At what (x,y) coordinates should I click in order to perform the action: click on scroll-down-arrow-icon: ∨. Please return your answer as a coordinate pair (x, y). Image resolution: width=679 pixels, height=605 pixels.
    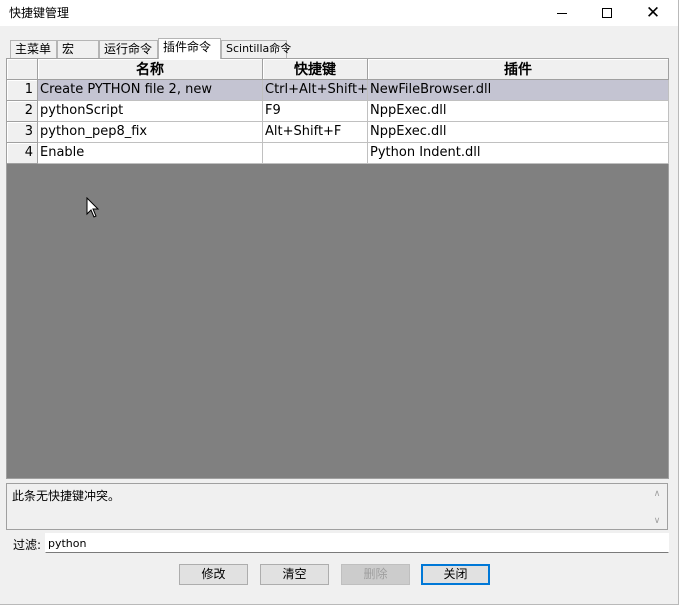
    Looking at the image, I should click on (657, 521).